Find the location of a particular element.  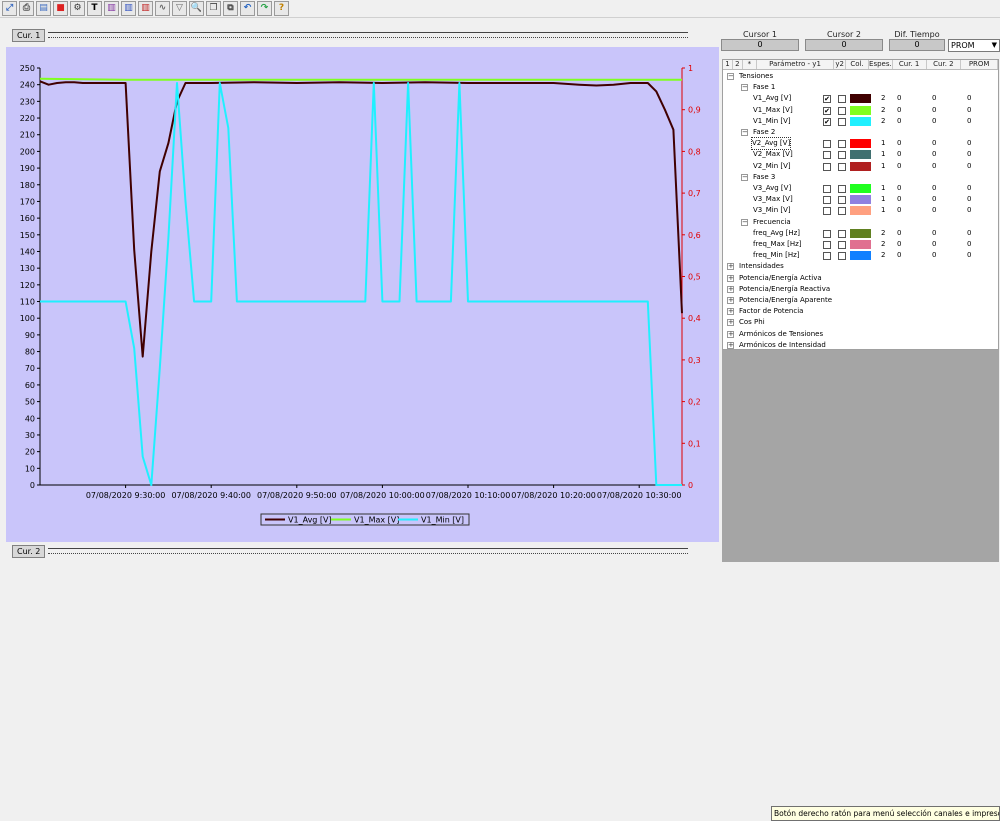

parameter-row: V3_Avg [V] 1 0 0 0 is located at coordinates (860, 188).